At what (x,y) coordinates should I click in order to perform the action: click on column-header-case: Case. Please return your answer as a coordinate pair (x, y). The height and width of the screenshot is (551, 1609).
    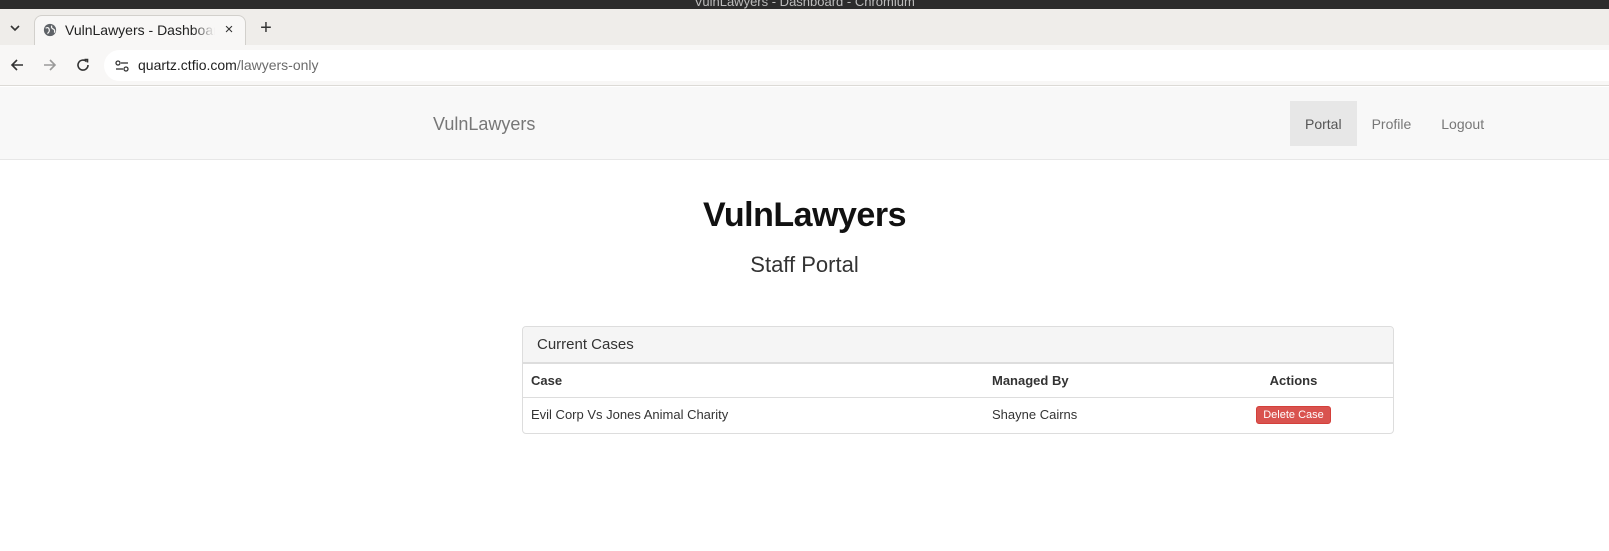
    Looking at the image, I should click on (547, 380).